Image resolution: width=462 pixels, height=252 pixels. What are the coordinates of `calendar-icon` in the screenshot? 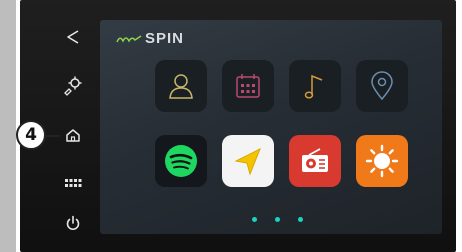 It's located at (248, 86).